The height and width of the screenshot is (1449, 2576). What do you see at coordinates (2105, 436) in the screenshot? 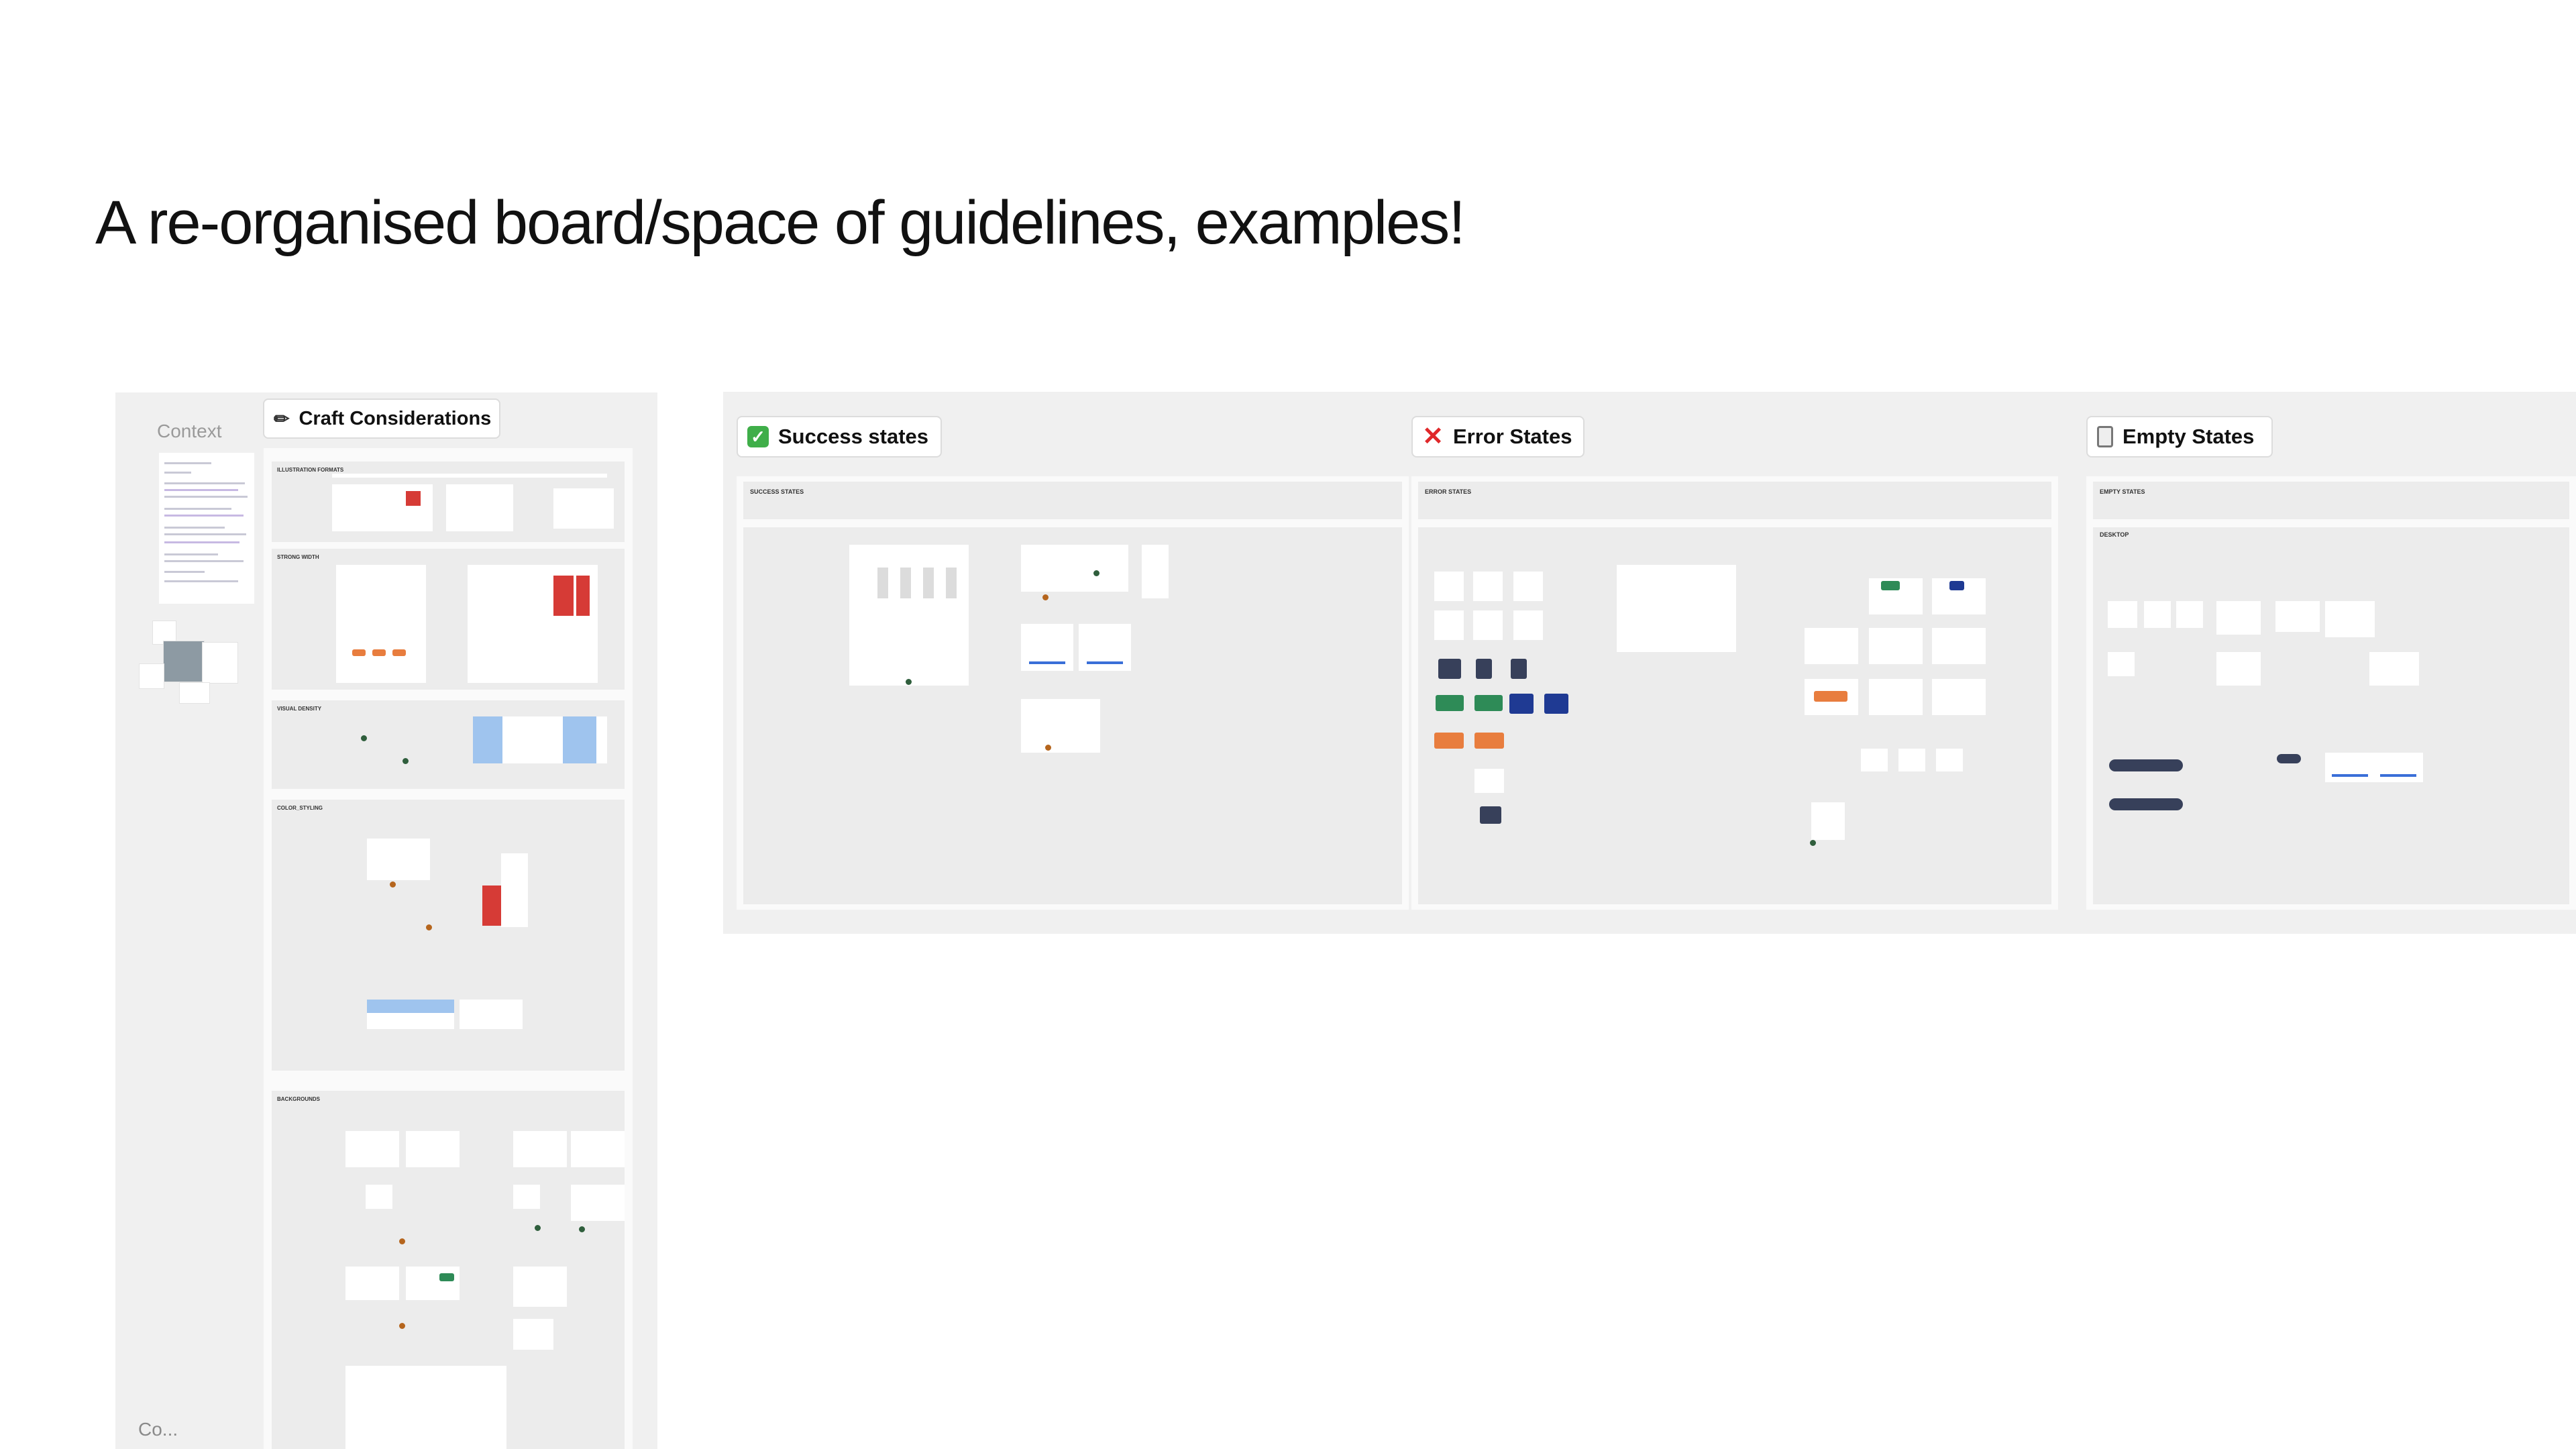
I see `hourglass-icon` at bounding box center [2105, 436].